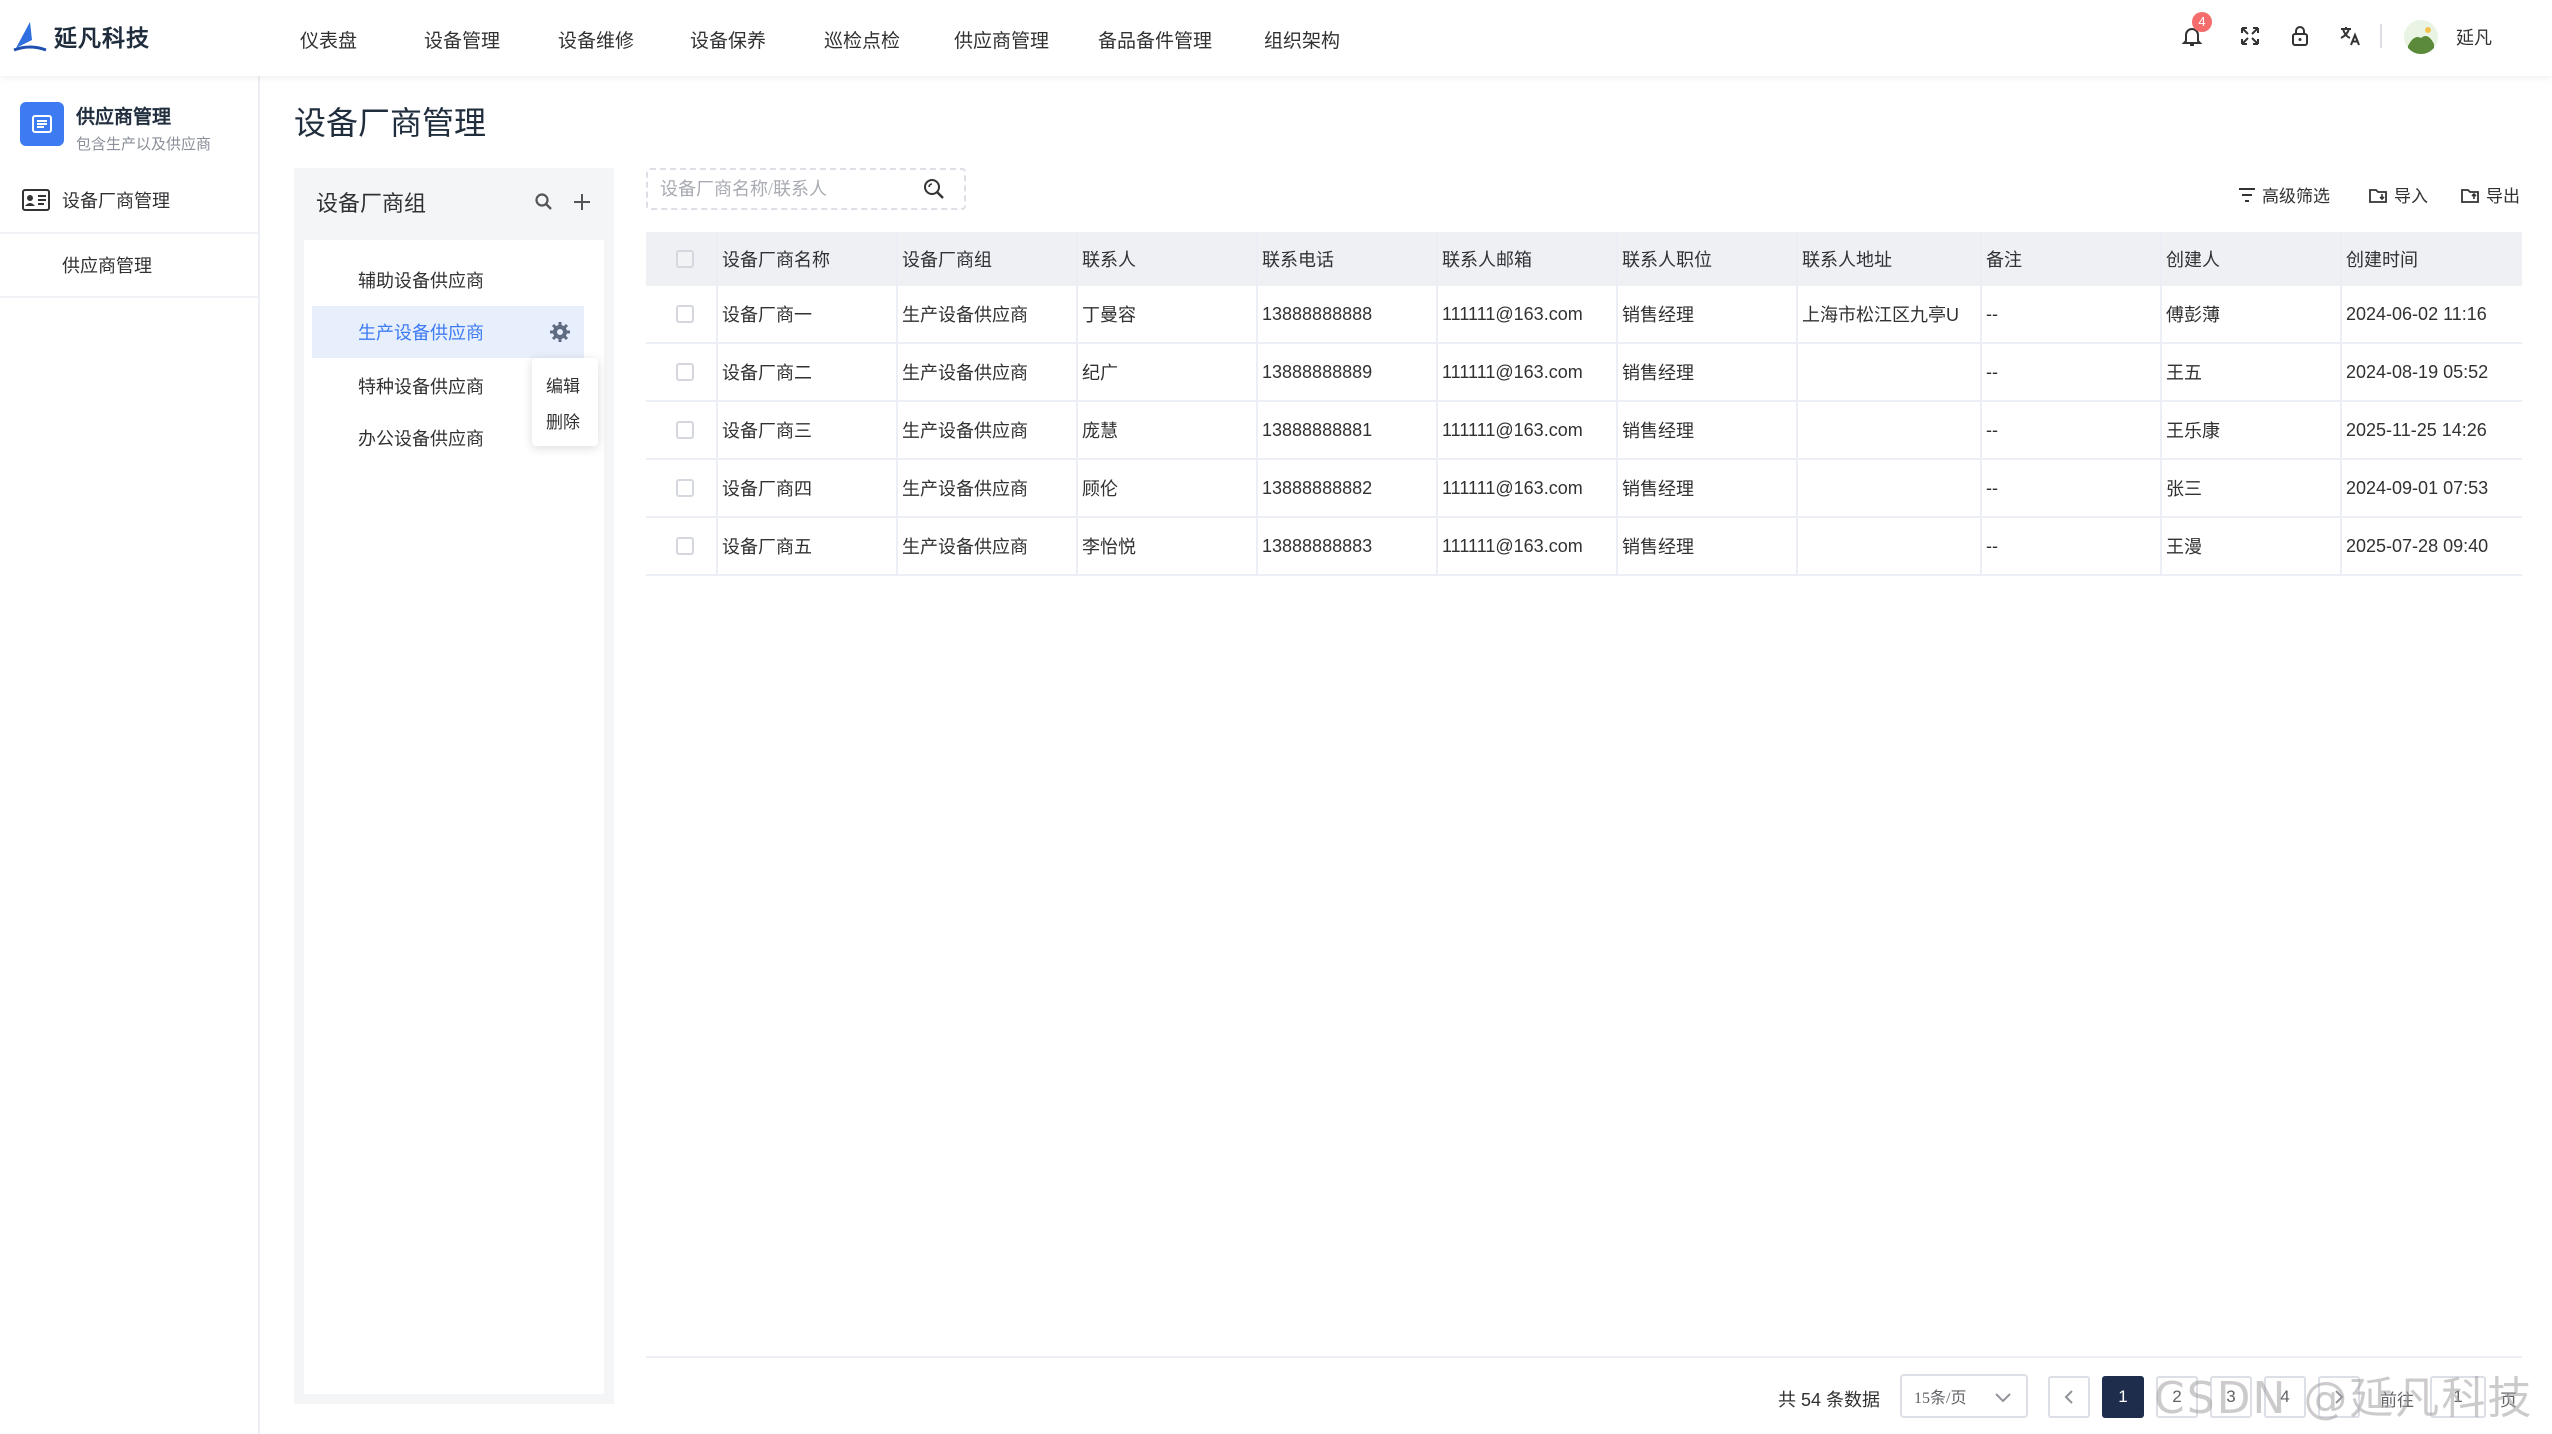 The image size is (2552, 1434). Describe the element at coordinates (454, 786) in the screenshot. I see `group-panel: 设备厂商组 辅助设备供应商 生产设备供应商 特种设备供应商 办公设备供应商` at that location.